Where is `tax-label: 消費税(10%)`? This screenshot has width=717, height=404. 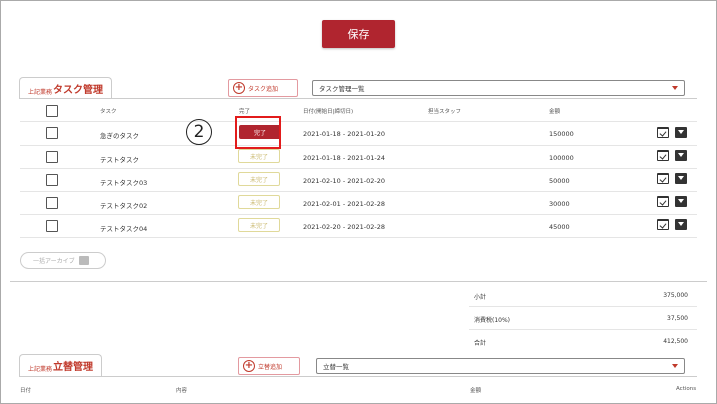 tax-label: 消費税(10%) is located at coordinates (492, 320).